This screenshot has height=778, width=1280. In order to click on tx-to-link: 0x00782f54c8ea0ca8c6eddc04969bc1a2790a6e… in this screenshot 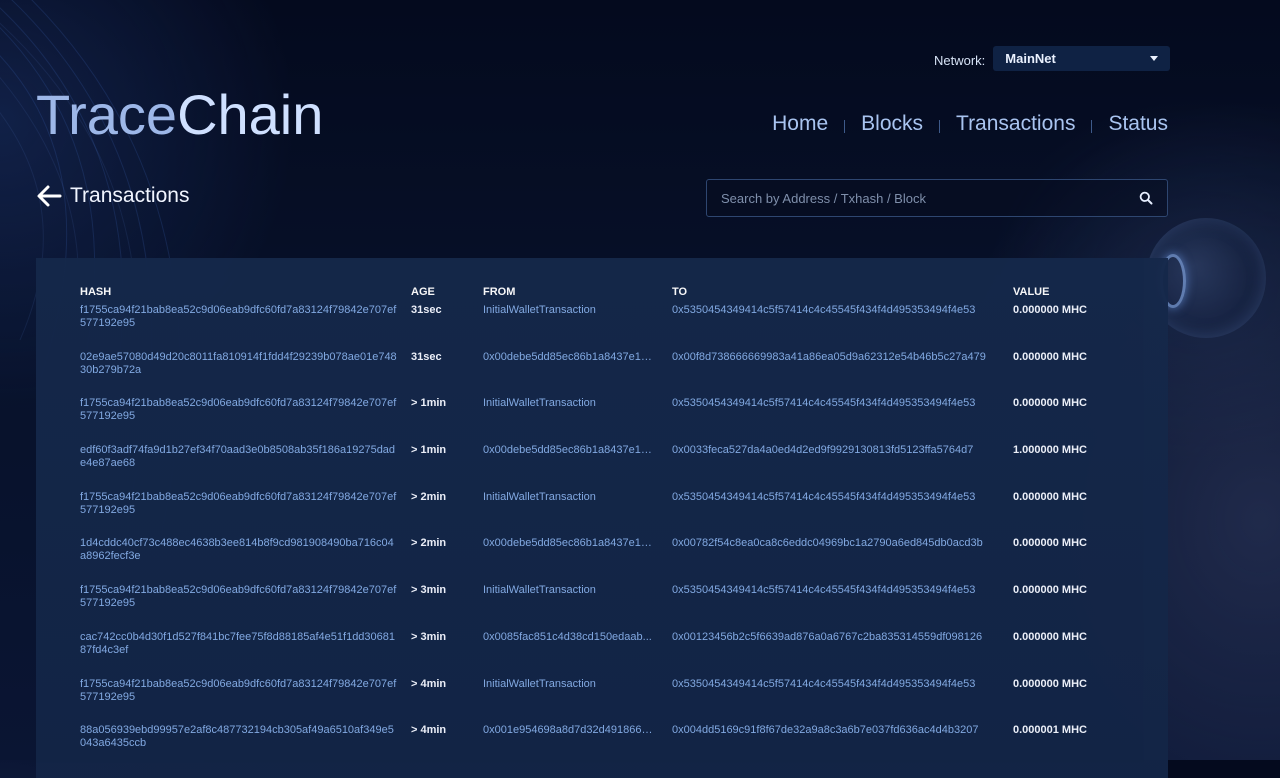, I will do `click(837, 543)`.